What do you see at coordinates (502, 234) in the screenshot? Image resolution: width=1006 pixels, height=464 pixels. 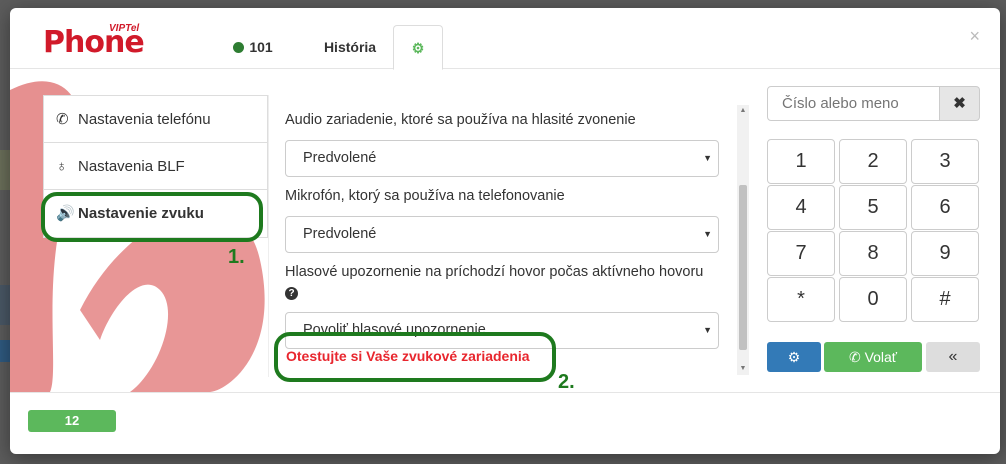 I see `mic-select: Predvolené ▼` at bounding box center [502, 234].